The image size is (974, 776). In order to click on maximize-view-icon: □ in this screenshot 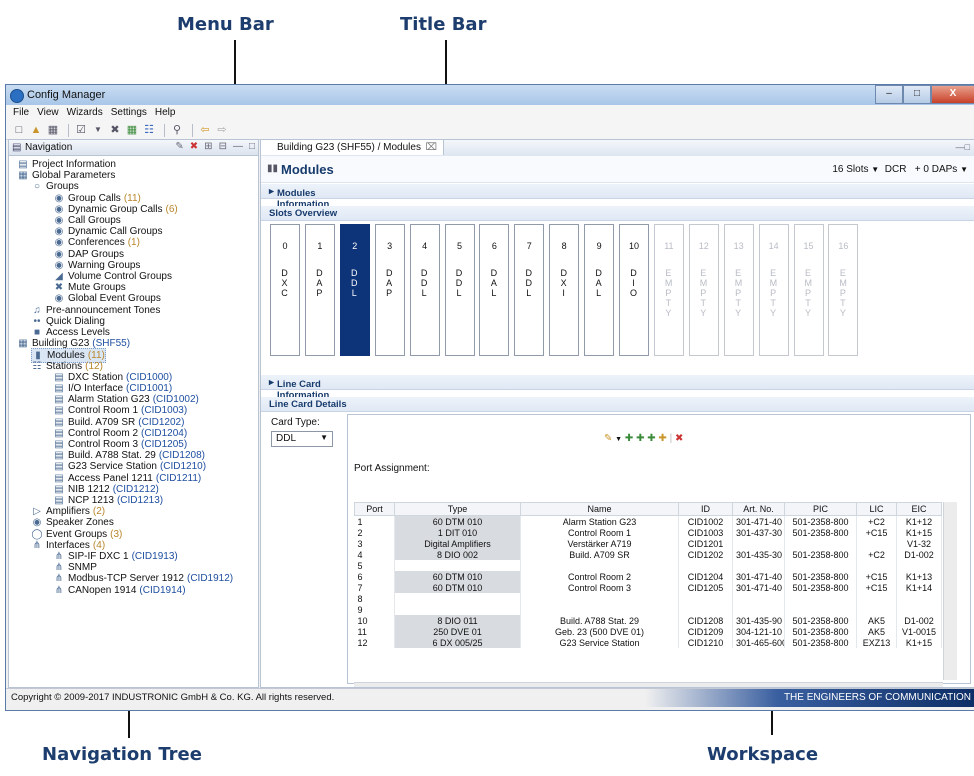, I will do `click(252, 146)`.